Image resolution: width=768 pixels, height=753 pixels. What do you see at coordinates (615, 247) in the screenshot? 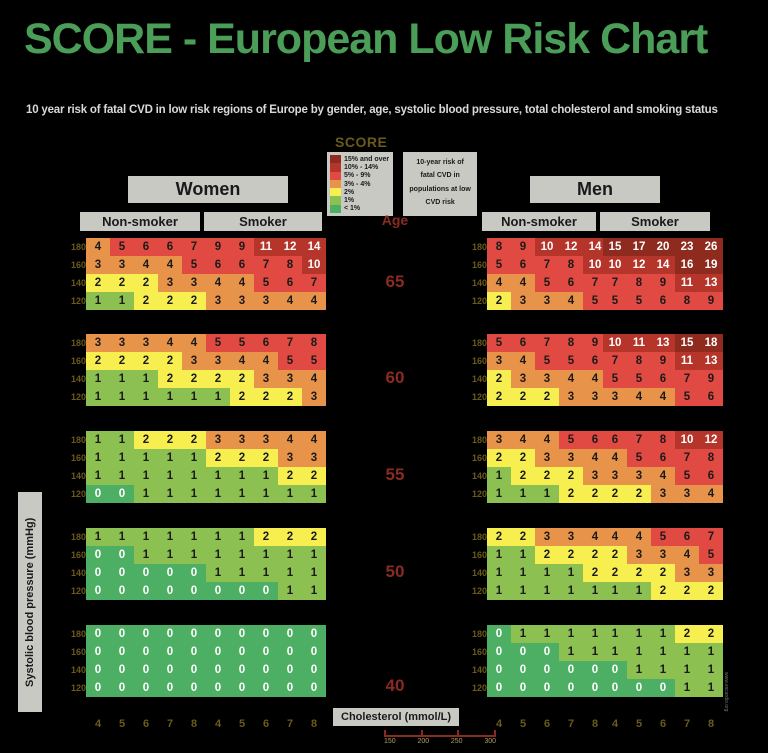
I see `risk-cell: 15` at bounding box center [615, 247].